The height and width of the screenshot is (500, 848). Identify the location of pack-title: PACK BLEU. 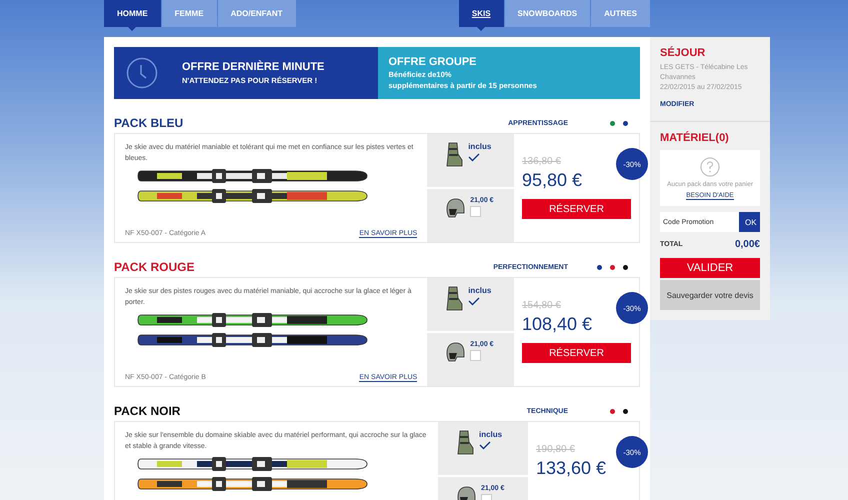
(149, 123).